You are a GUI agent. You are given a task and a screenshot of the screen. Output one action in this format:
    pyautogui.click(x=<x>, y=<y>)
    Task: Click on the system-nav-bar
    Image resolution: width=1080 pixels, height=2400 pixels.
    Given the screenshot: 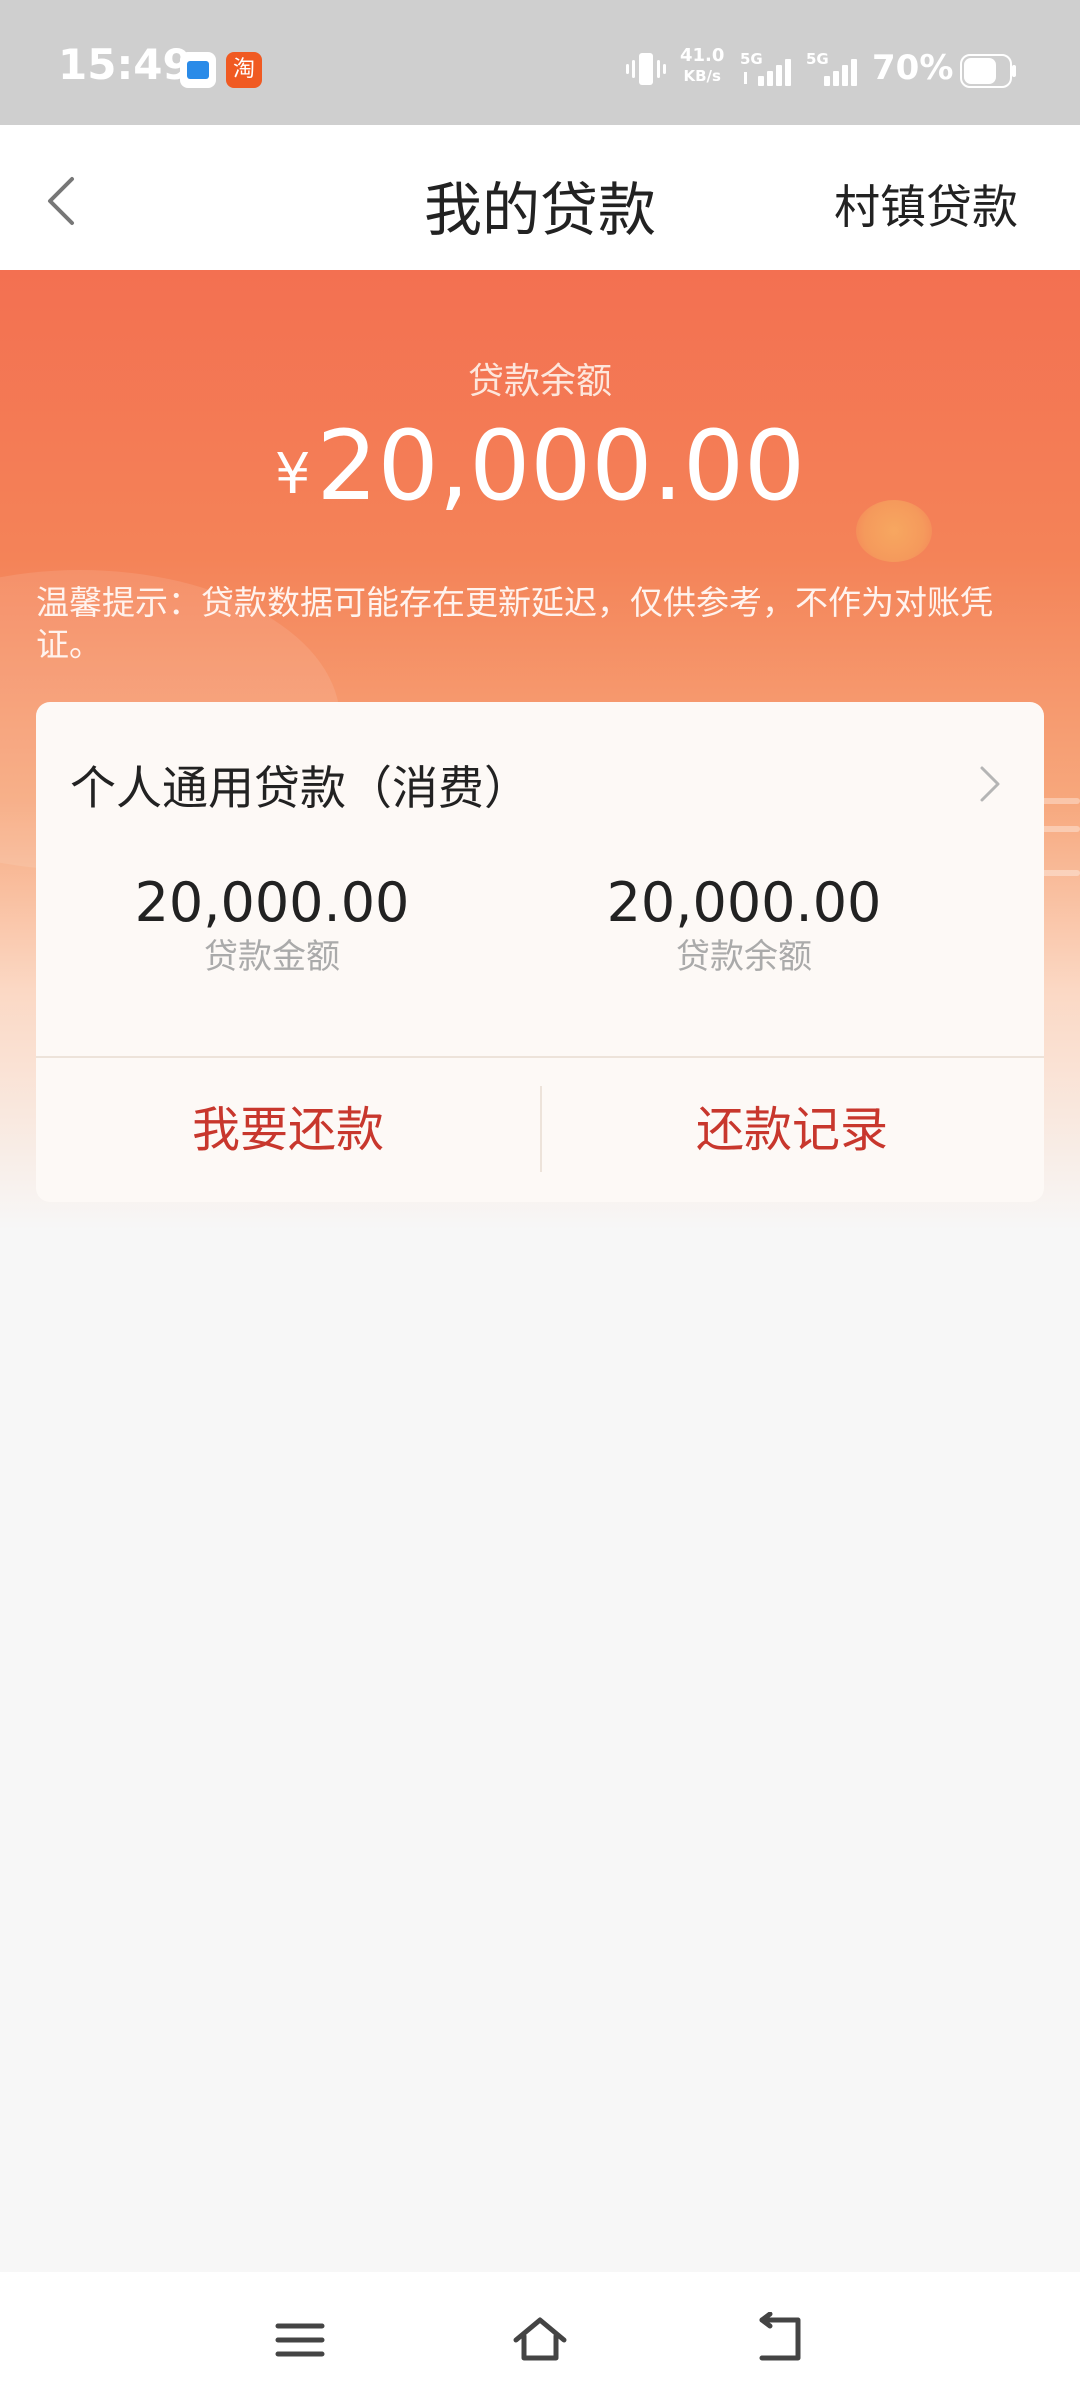 What is the action you would take?
    pyautogui.click(x=540, y=2336)
    